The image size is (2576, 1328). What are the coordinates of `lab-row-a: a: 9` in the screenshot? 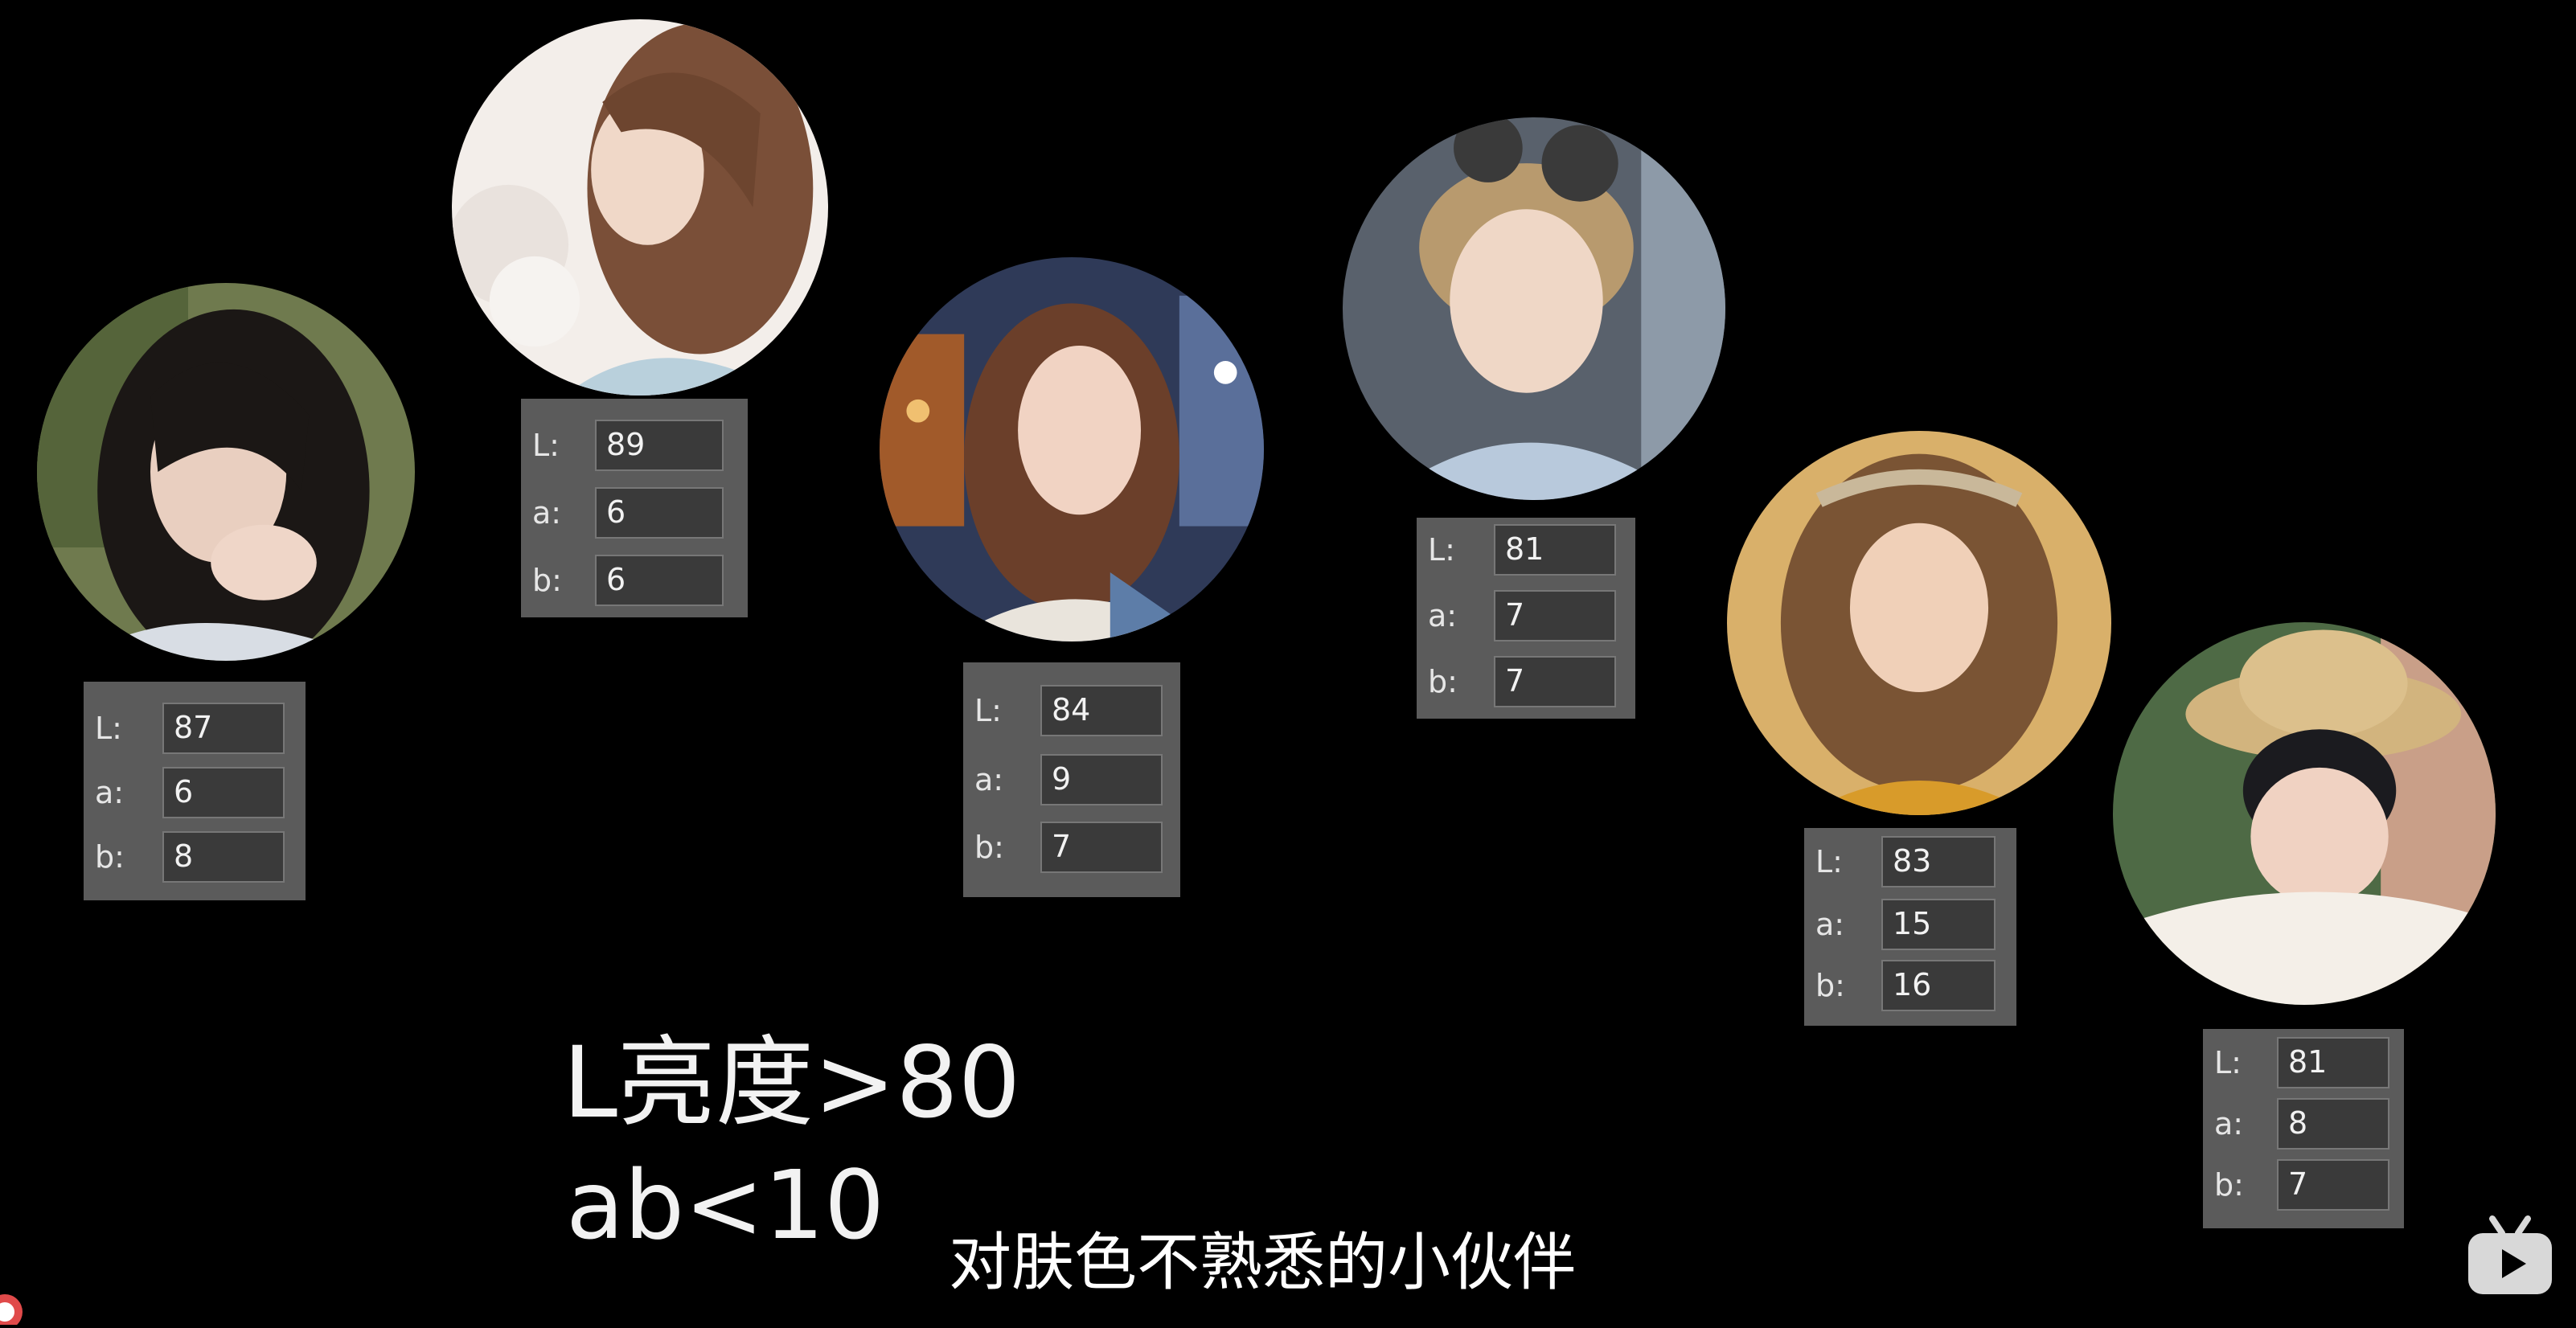 It's located at (1071, 779).